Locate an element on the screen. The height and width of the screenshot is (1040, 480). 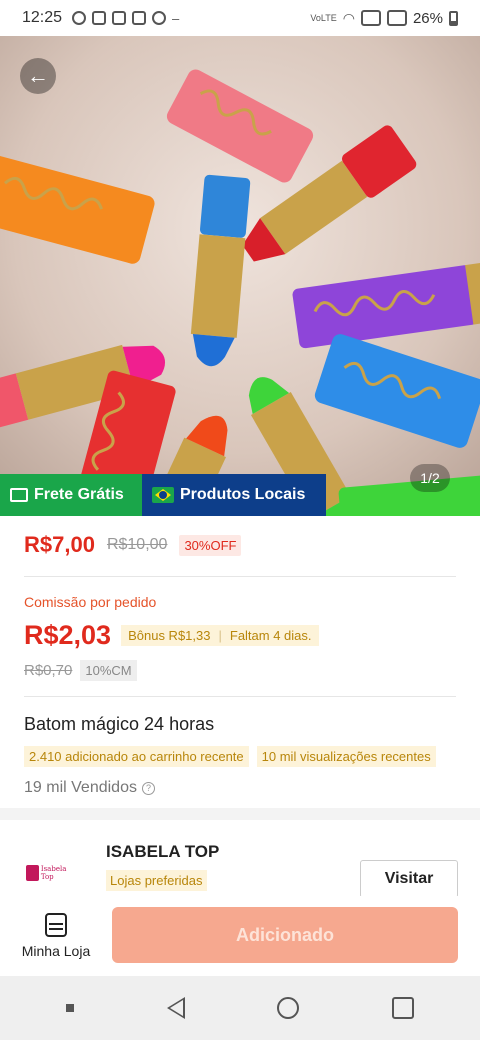
commission-row: R$2,03 Bônus R$1,33 | Faltam 4 dias. is located at coordinates (171, 635).